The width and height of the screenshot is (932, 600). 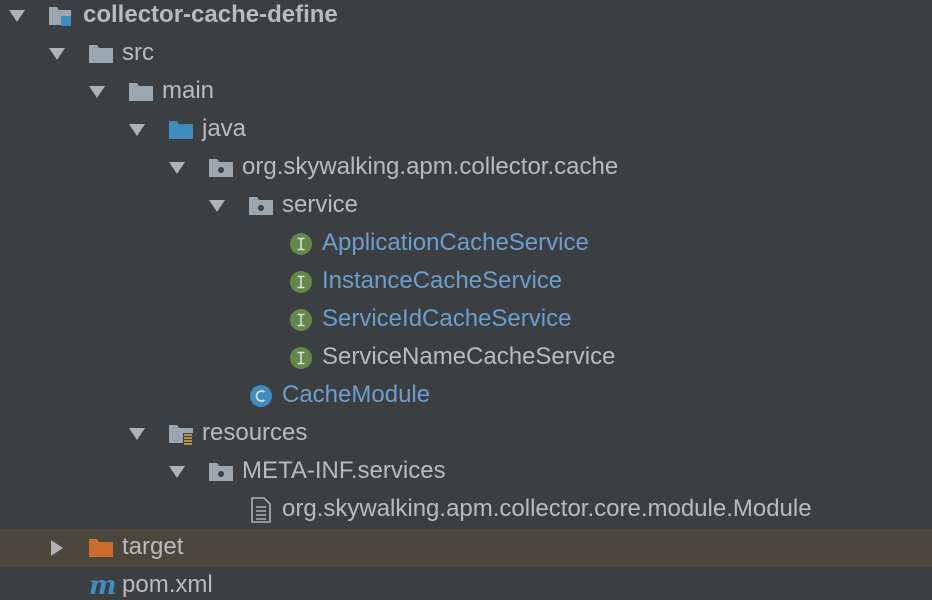 I want to click on tree-row-package-service: service, so click(x=466, y=206).